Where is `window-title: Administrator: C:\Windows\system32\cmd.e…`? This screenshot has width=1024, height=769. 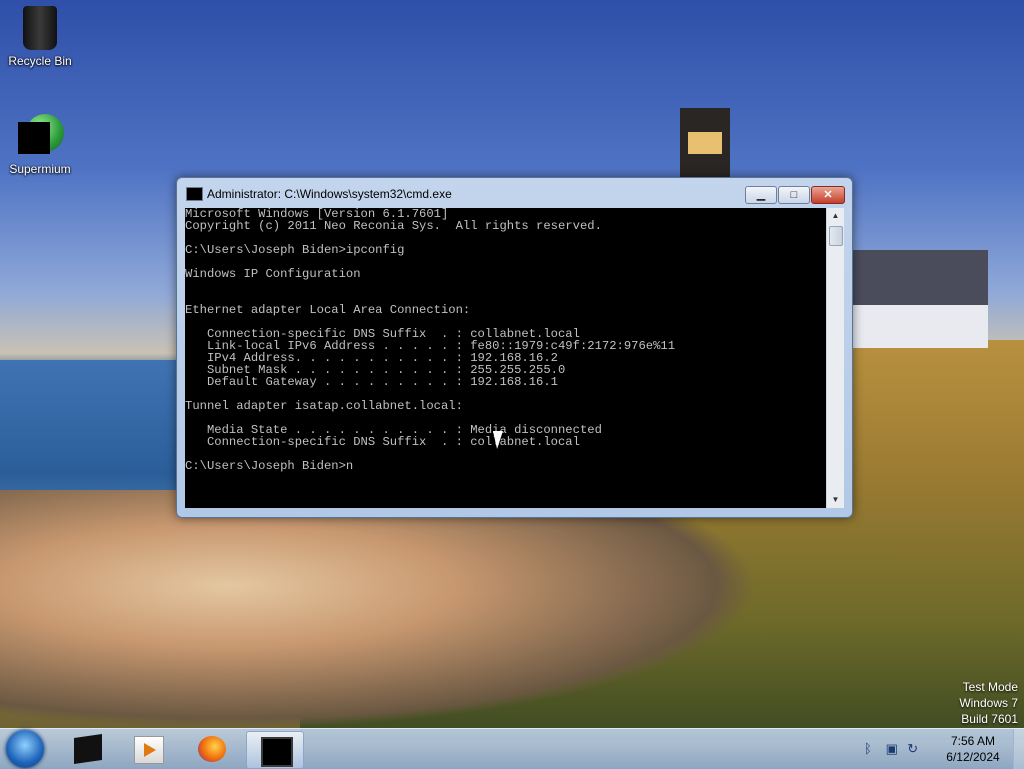 window-title: Administrator: C:\Windows\system32\cmd.e… is located at coordinates (329, 194).